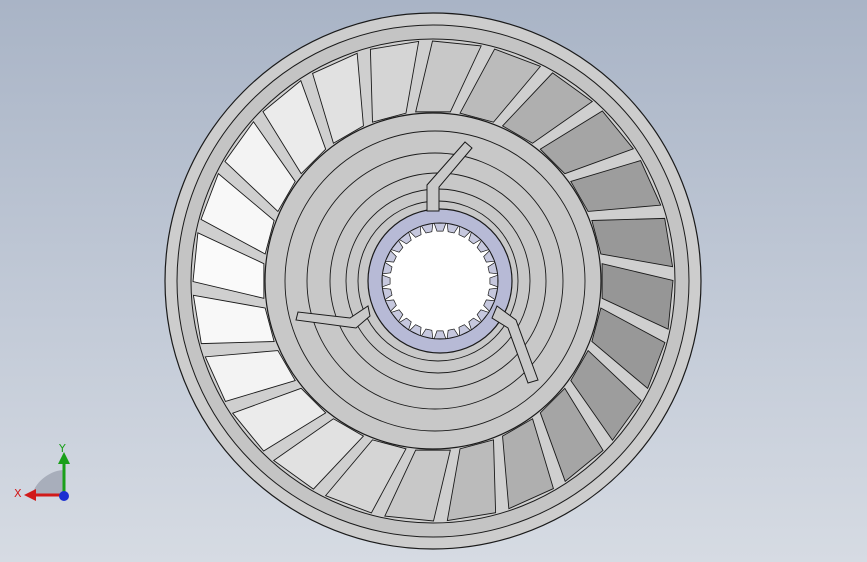 Image resolution: width=867 pixels, height=562 pixels. What do you see at coordinates (48, 482) in the screenshot?
I see `triad-plane-shade` at bounding box center [48, 482].